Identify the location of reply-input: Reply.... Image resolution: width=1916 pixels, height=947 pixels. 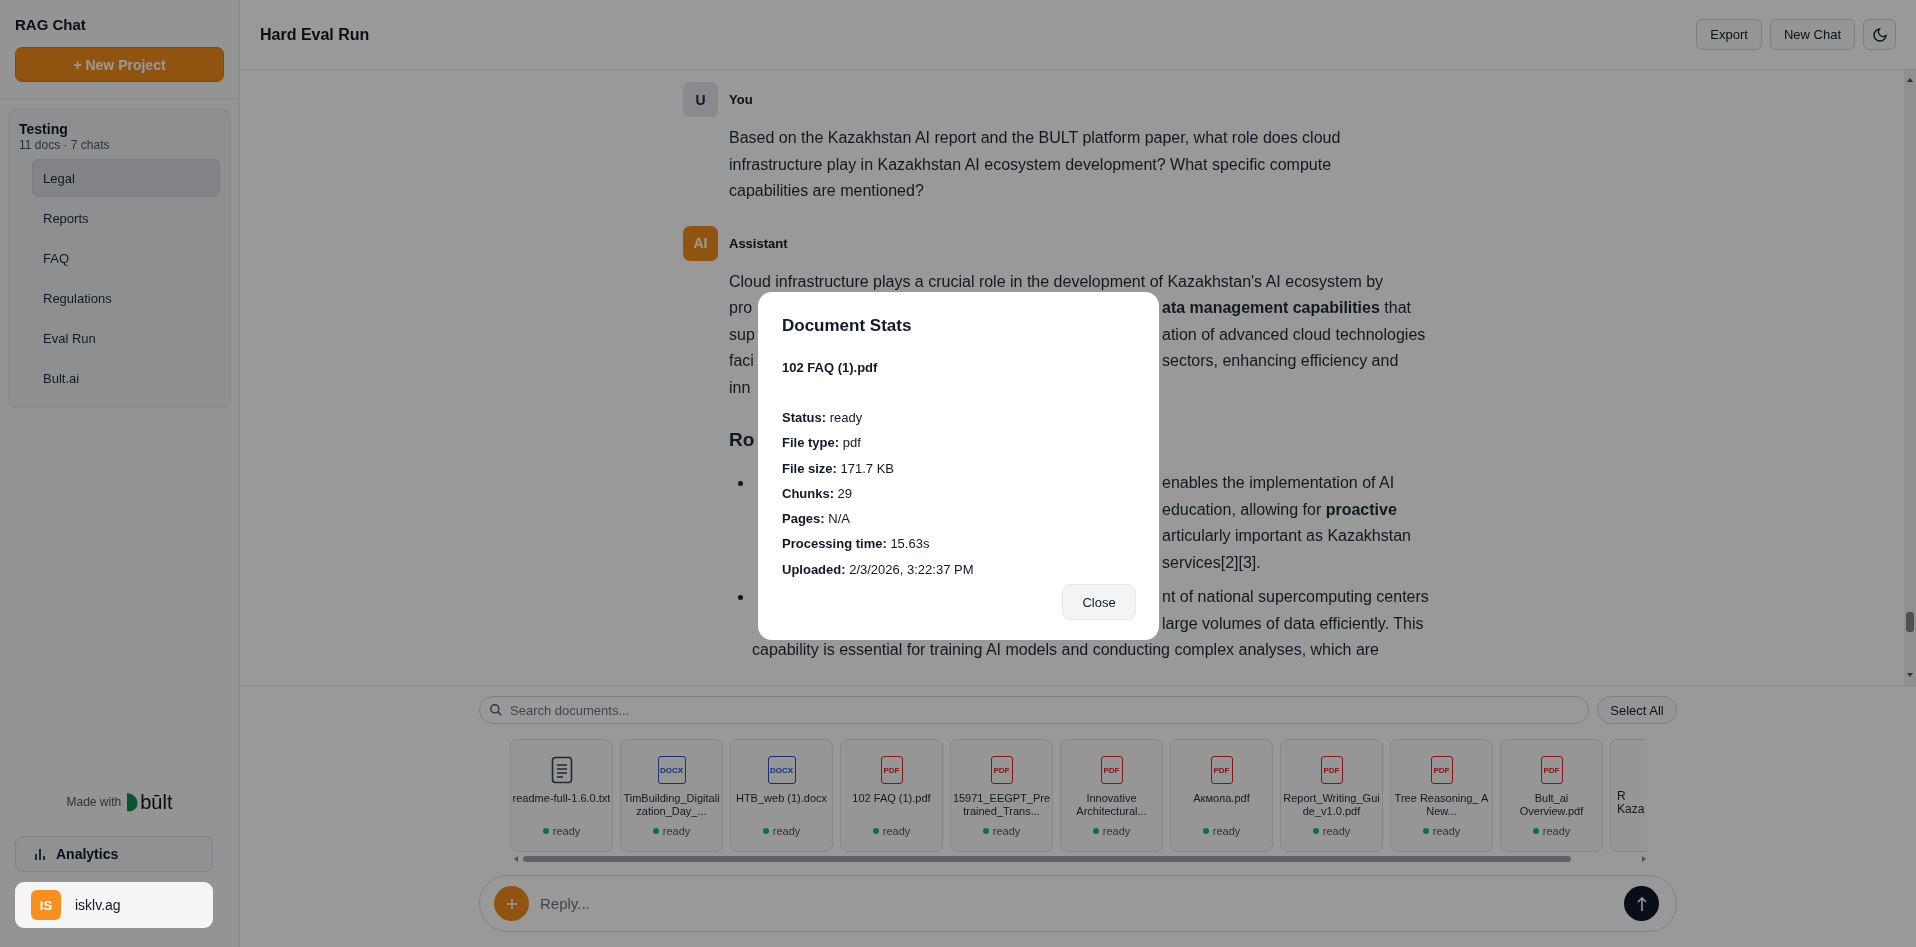
(1076, 903).